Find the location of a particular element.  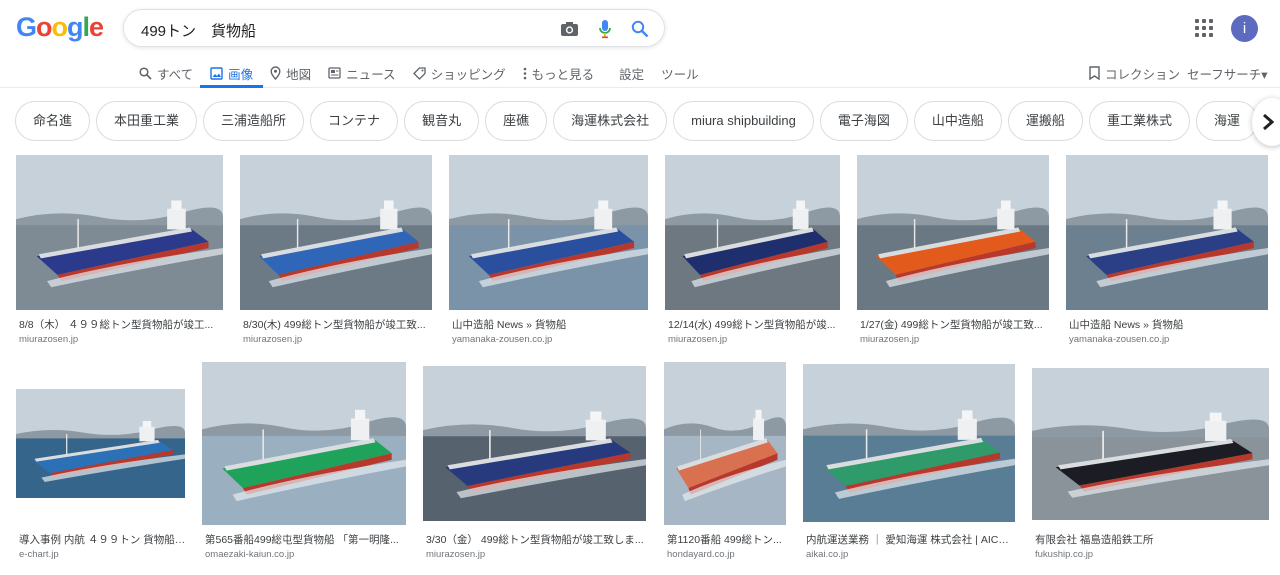

result-source: e-chart.jp is located at coordinates (39, 554).